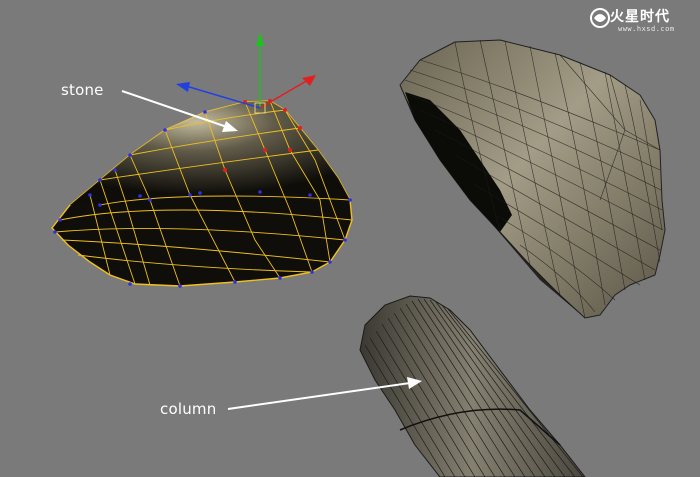 The image size is (700, 477). Describe the element at coordinates (284, 94) in the screenshot. I see `gizmo-x-axis` at that location.